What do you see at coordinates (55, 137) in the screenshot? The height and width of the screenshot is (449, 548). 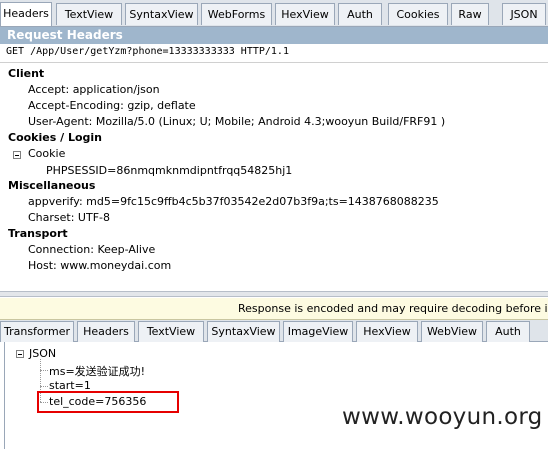 I see `group-cookies-login: Cookies / Login` at bounding box center [55, 137].